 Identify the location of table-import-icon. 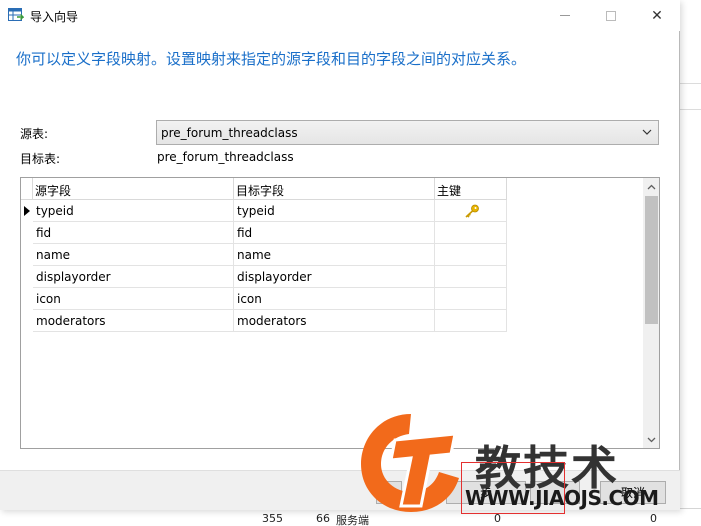
(16, 14).